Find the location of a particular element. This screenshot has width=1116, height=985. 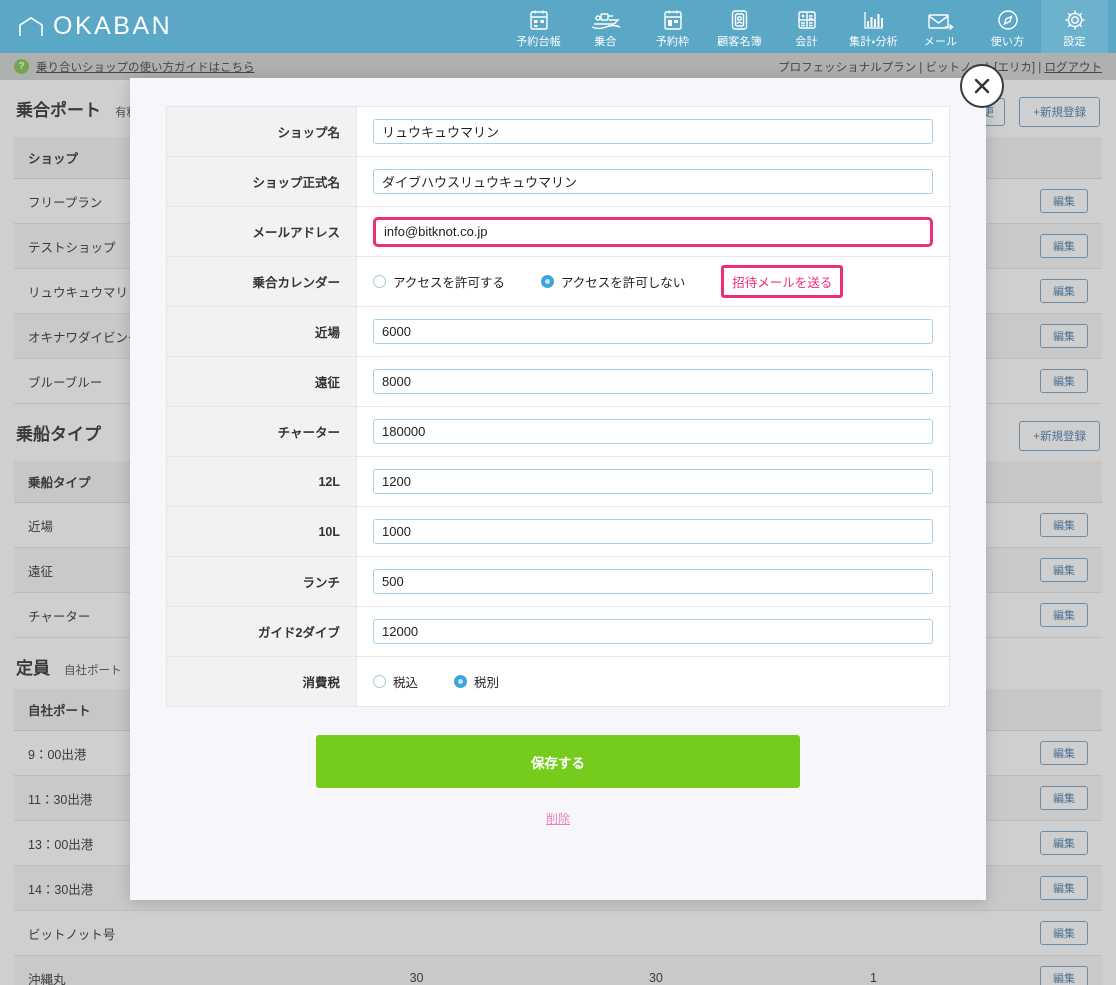

help-question-icon: ? is located at coordinates (21, 66).